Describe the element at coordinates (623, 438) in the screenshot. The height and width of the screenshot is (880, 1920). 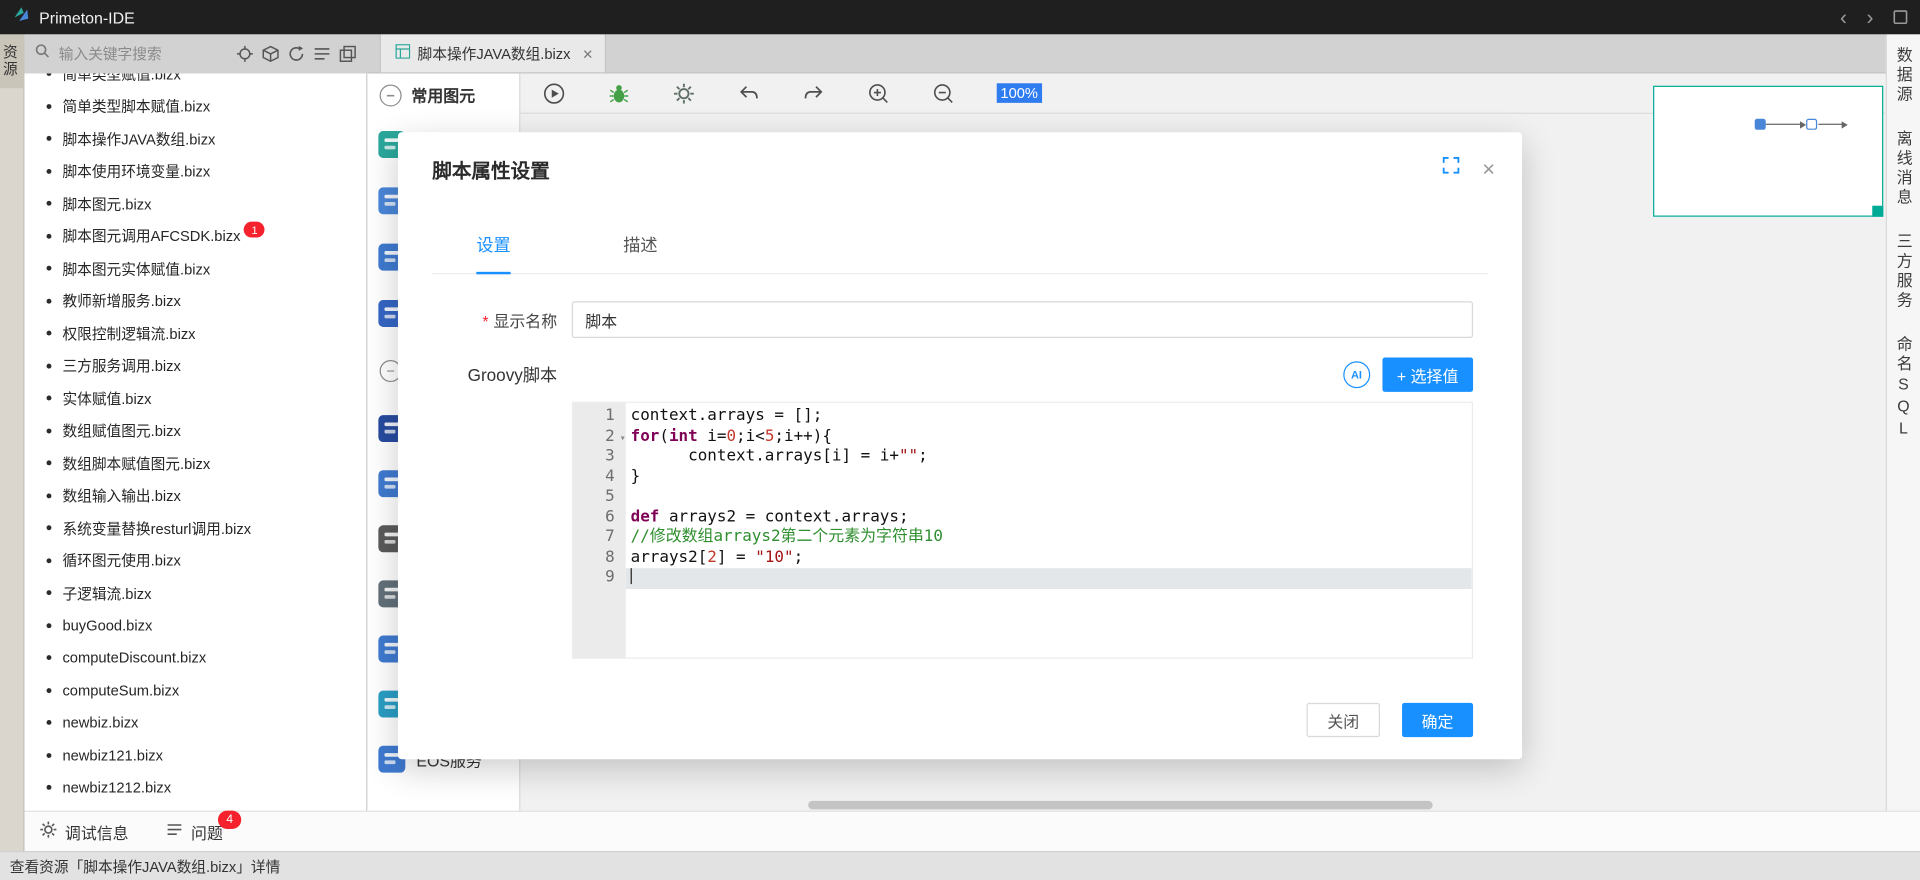
I see `code-fold-icon: ▾` at that location.